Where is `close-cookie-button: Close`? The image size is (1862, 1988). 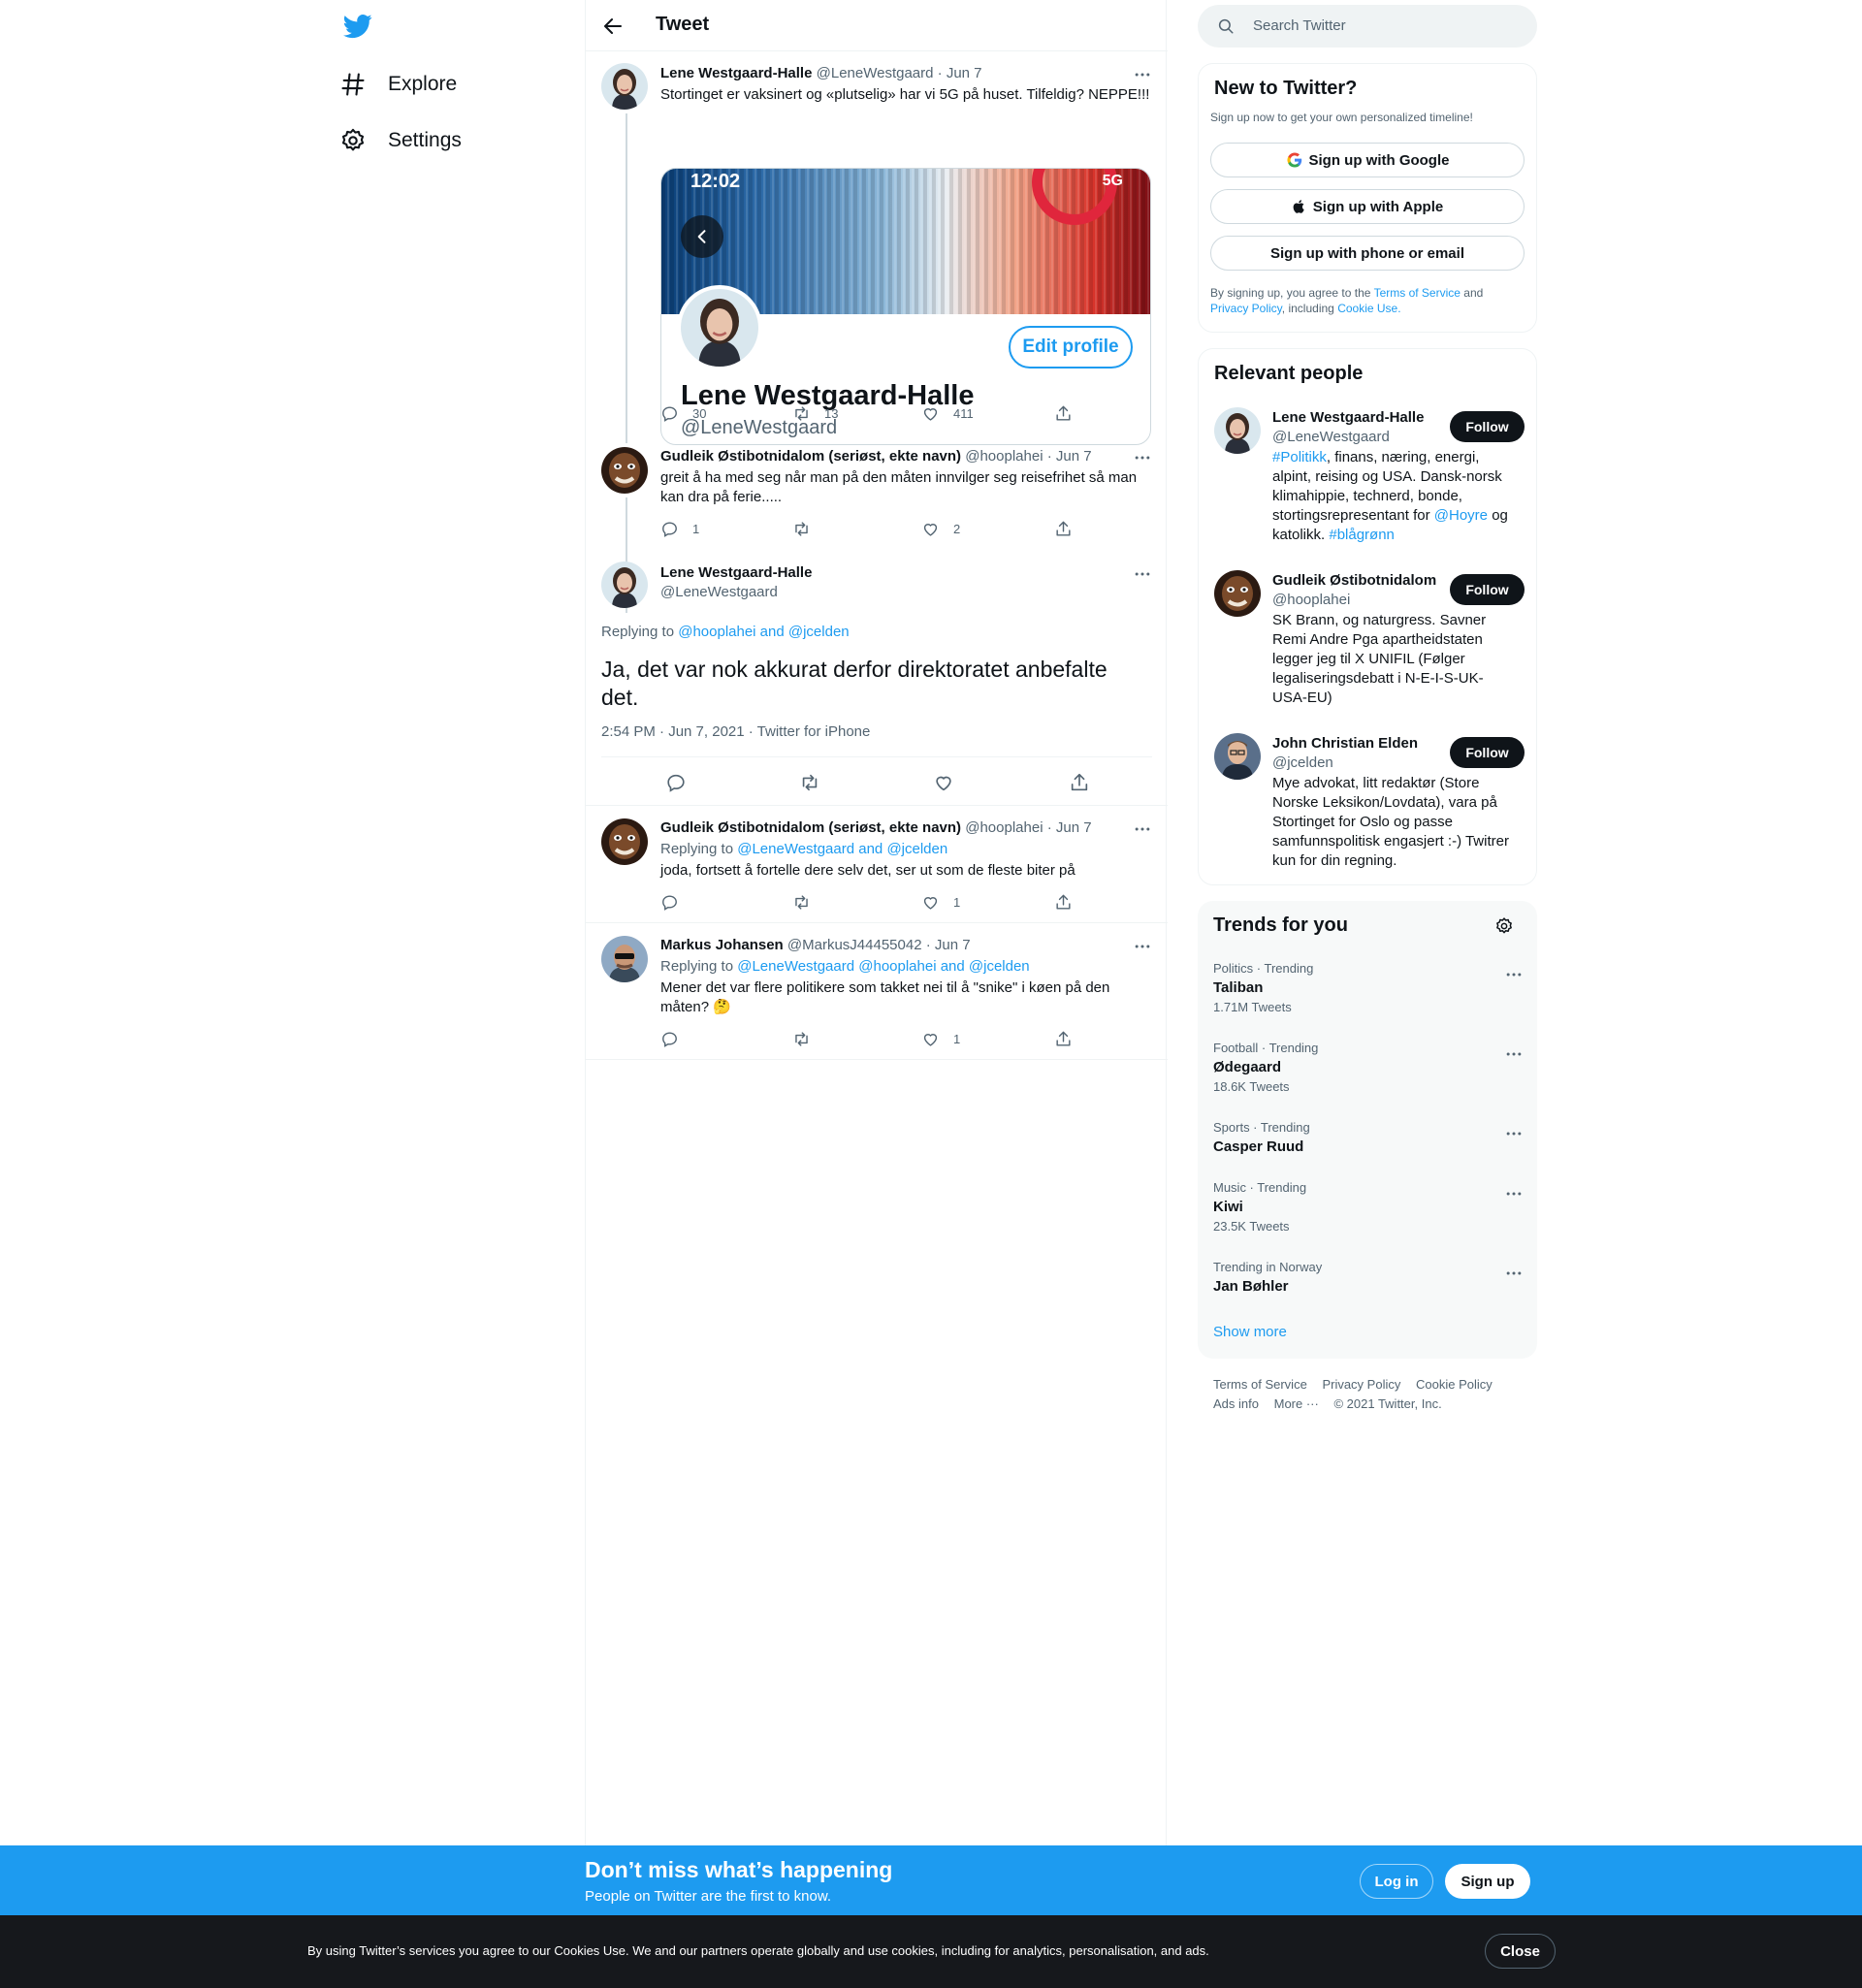 close-cookie-button: Close is located at coordinates (1520, 1951).